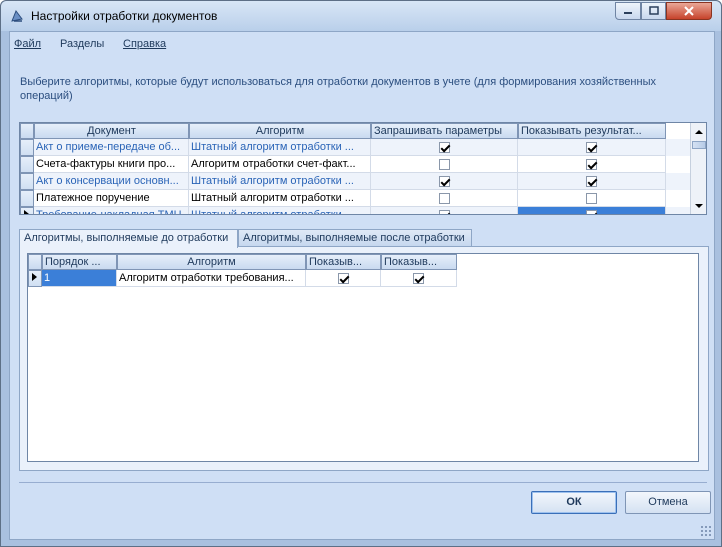  I want to click on close-icon, so click(689, 11).